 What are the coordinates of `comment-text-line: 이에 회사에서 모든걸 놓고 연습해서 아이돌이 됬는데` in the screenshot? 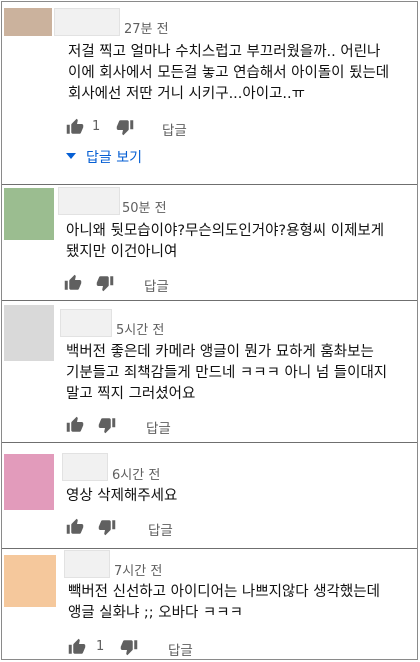 It's located at (229, 73).